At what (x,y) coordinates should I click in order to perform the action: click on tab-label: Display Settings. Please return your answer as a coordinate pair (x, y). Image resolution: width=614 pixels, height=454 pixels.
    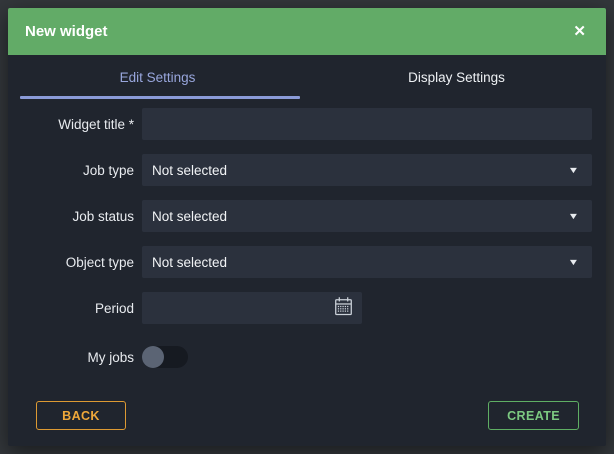
    Looking at the image, I should click on (456, 77).